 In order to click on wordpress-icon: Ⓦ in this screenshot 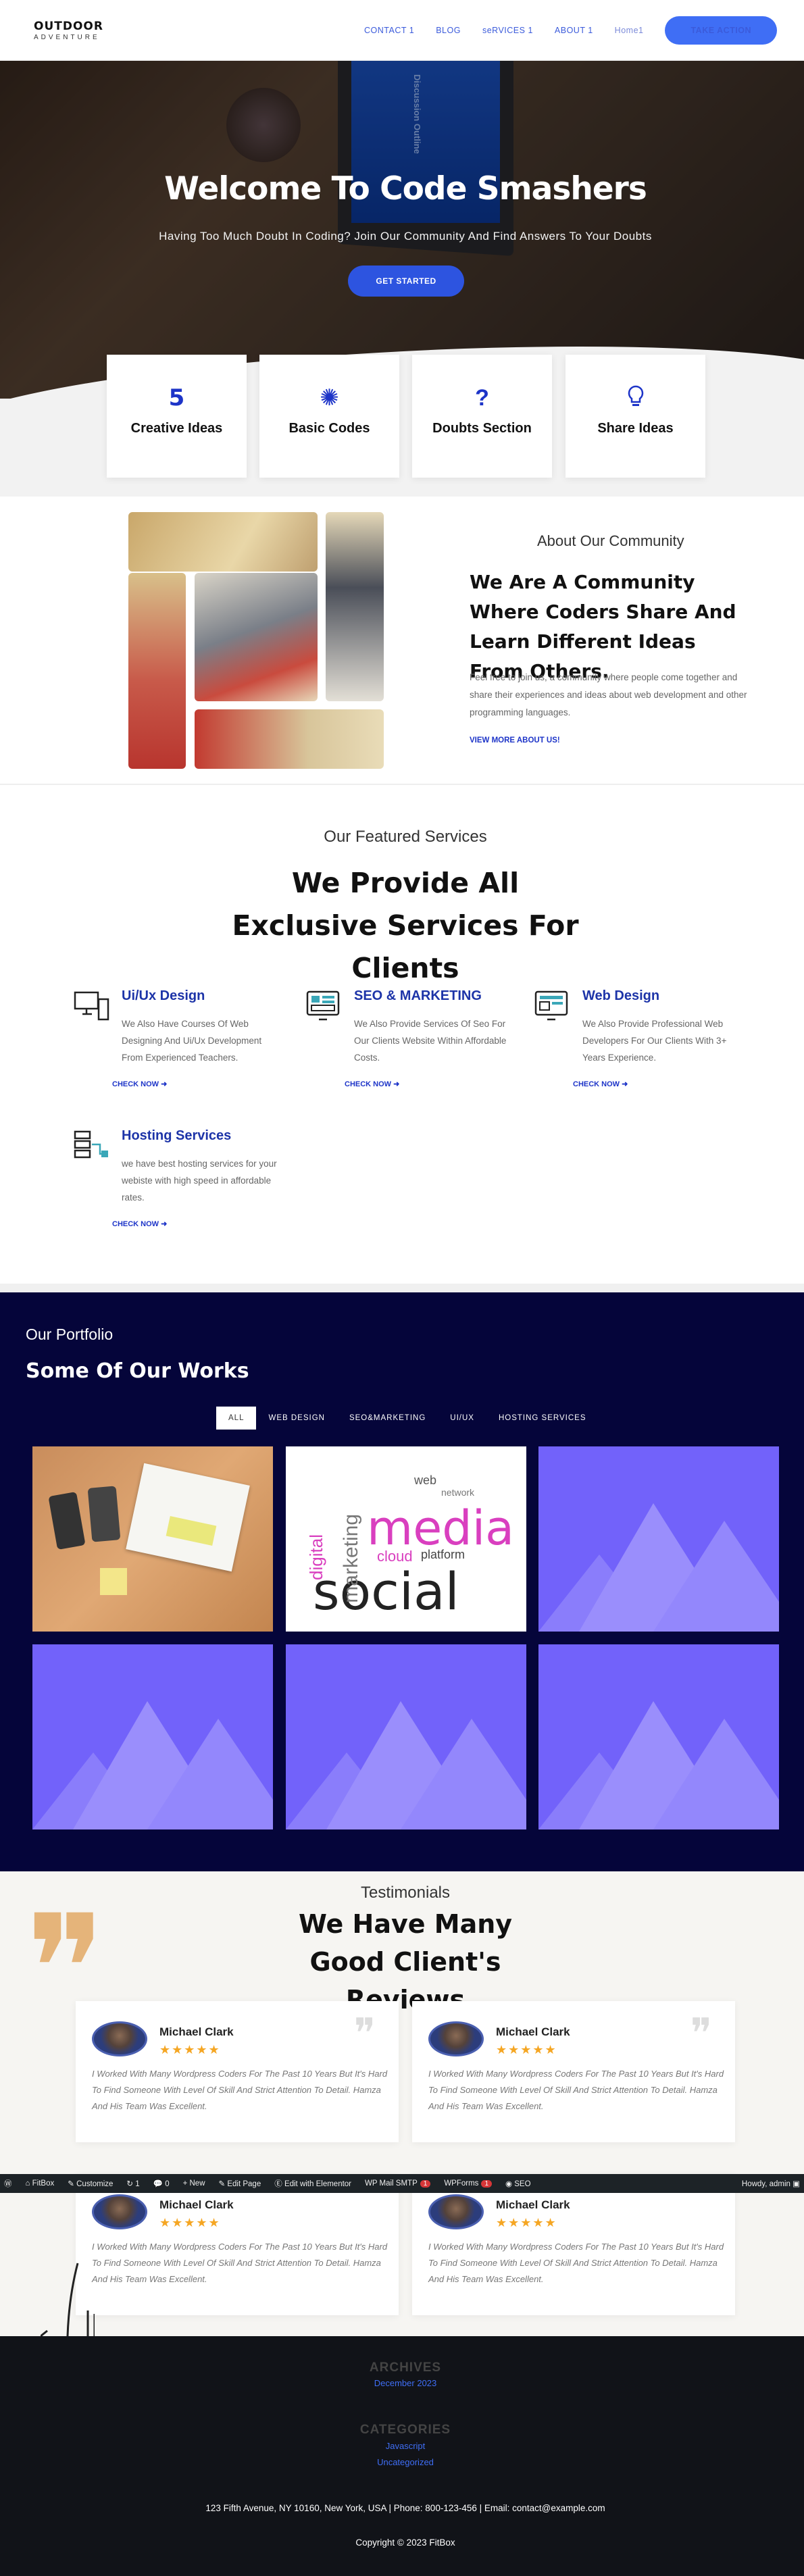, I will do `click(8, 2183)`.